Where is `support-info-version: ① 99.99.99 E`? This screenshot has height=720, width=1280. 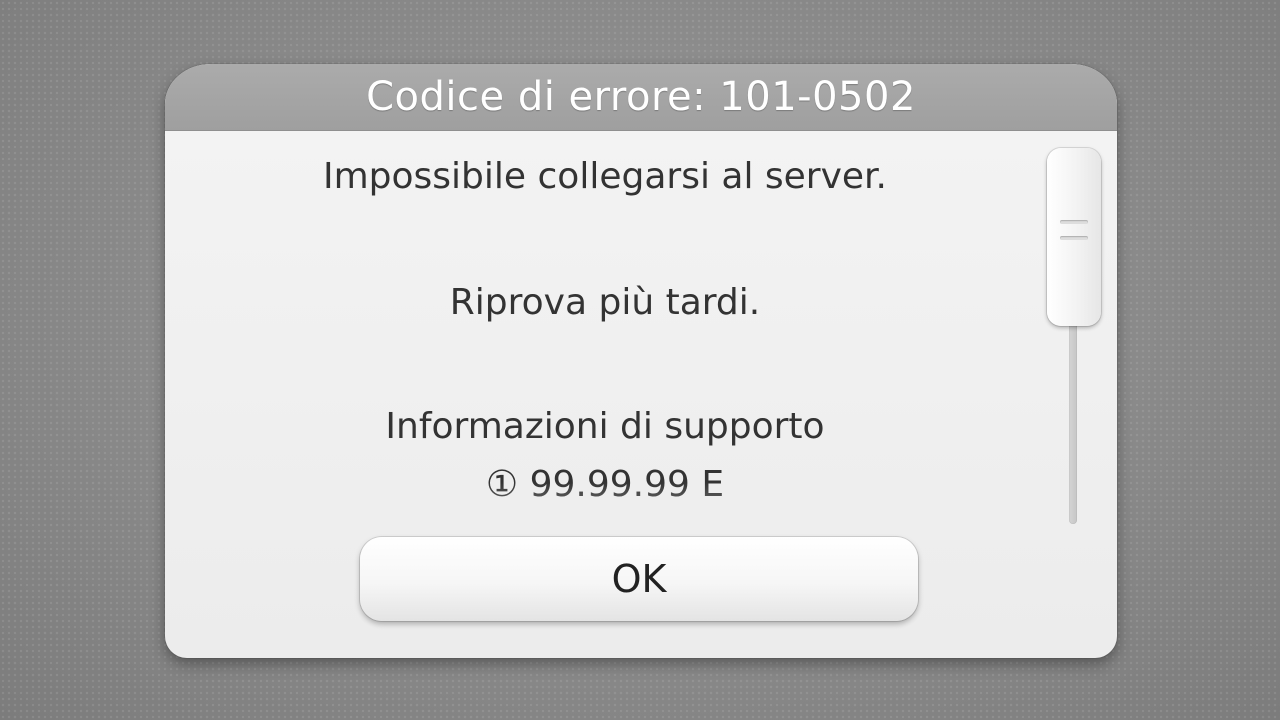
support-info-version: ① 99.99.99 E is located at coordinates (605, 484).